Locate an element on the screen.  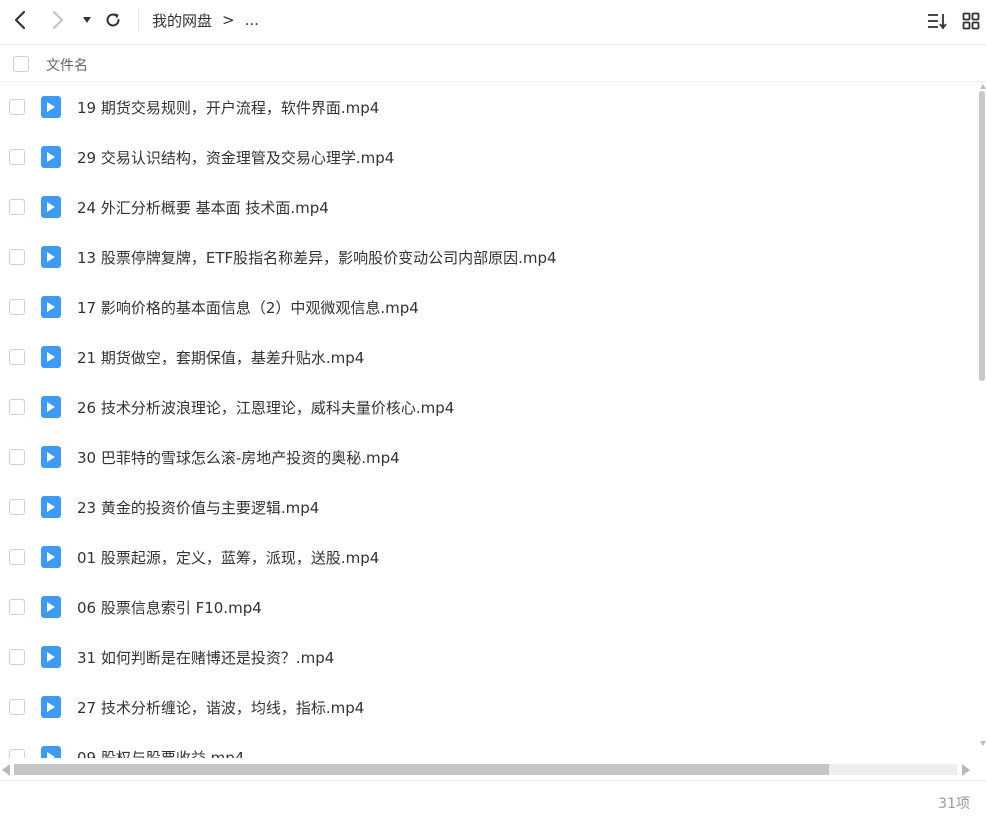
file-name: 17 影响价格的基本面信息（2）中观微观信息.mp4 is located at coordinates (248, 307).